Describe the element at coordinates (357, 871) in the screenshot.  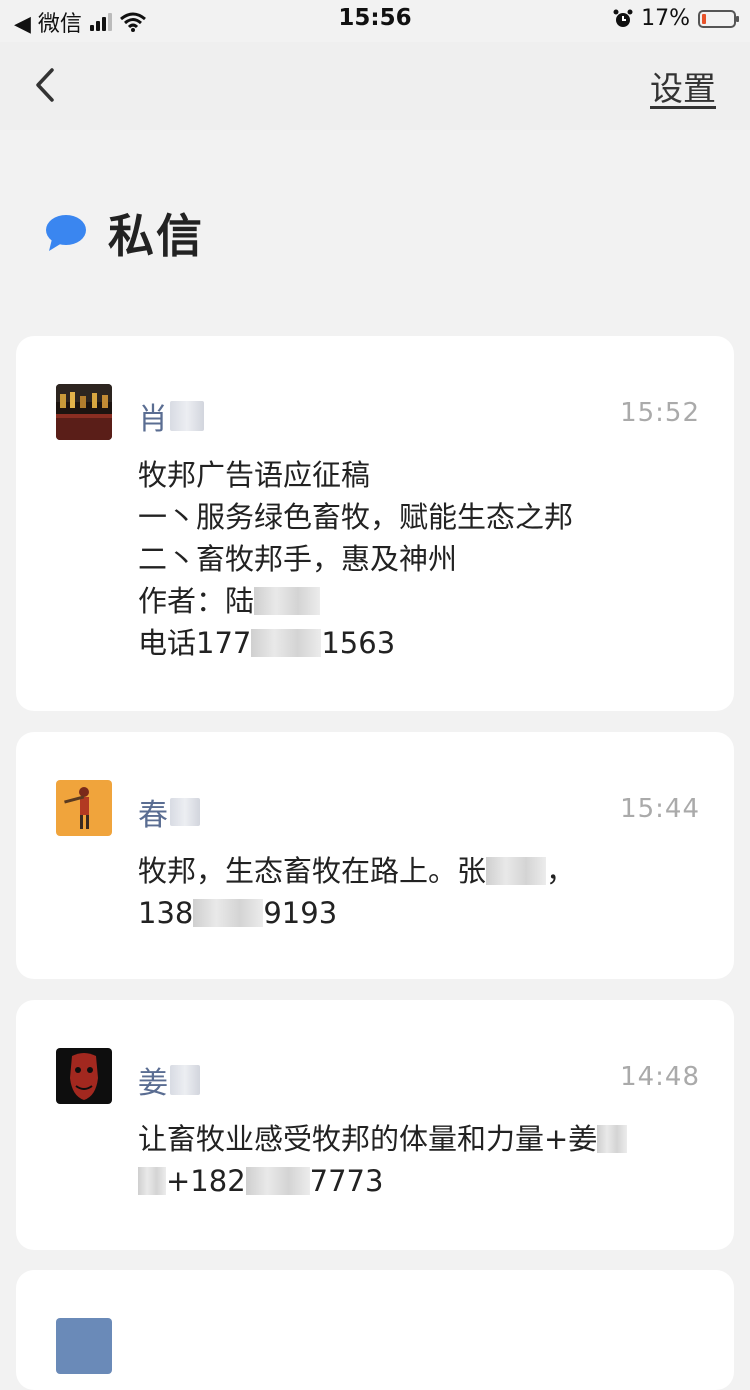
I see `message-line: 牧邦，生态畜牧在路上。张，` at that location.